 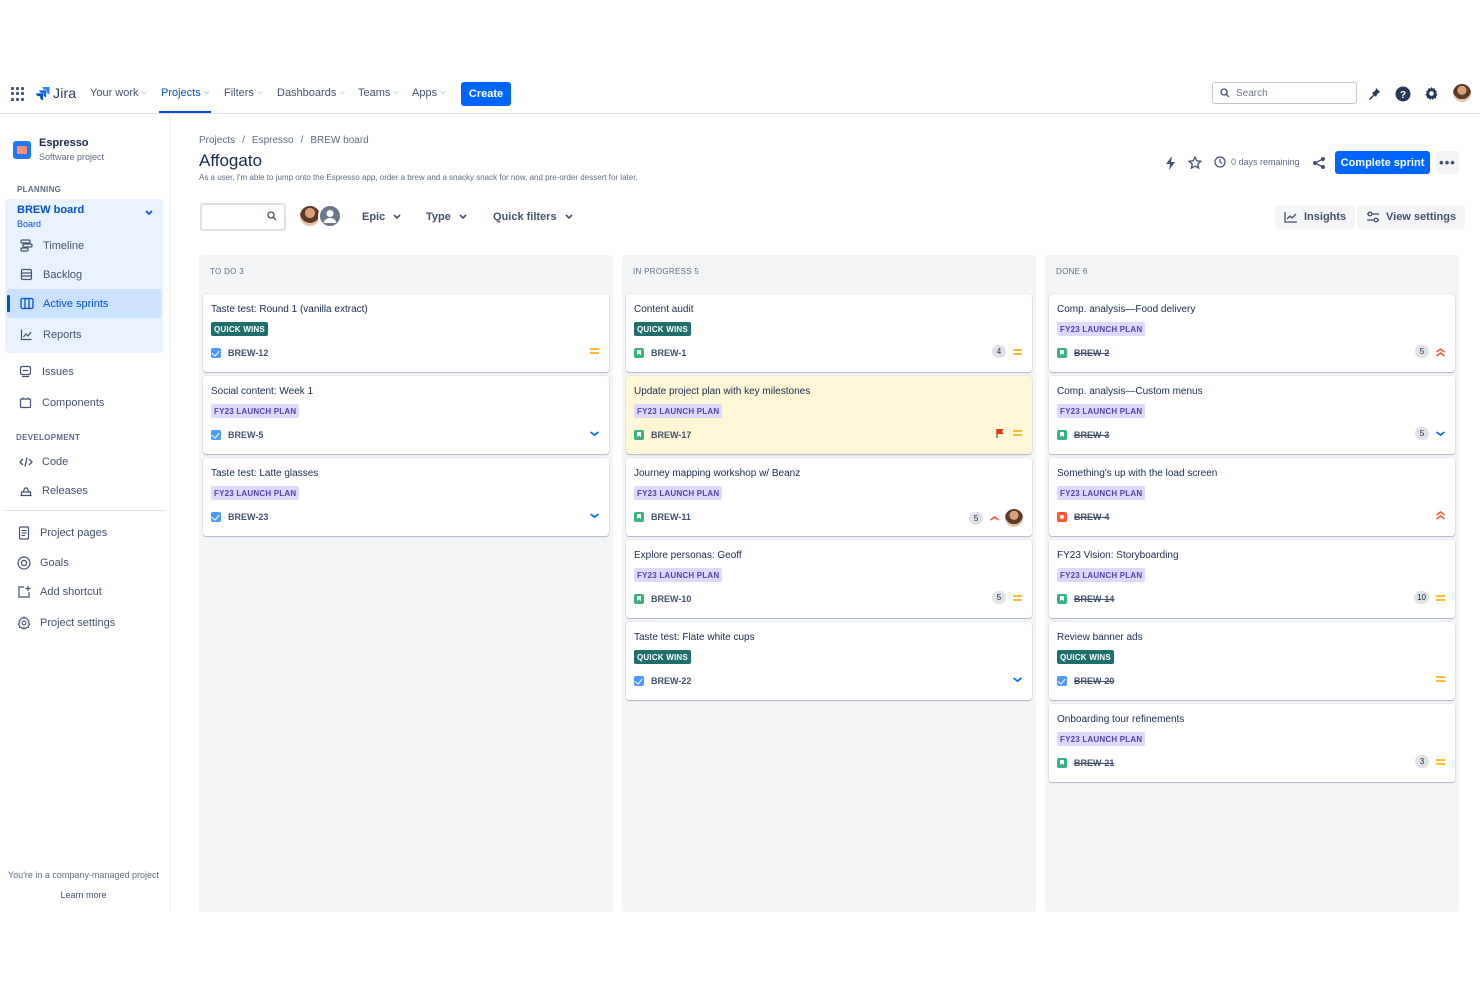 What do you see at coordinates (446, 217) in the screenshot?
I see `type-filter: Type` at bounding box center [446, 217].